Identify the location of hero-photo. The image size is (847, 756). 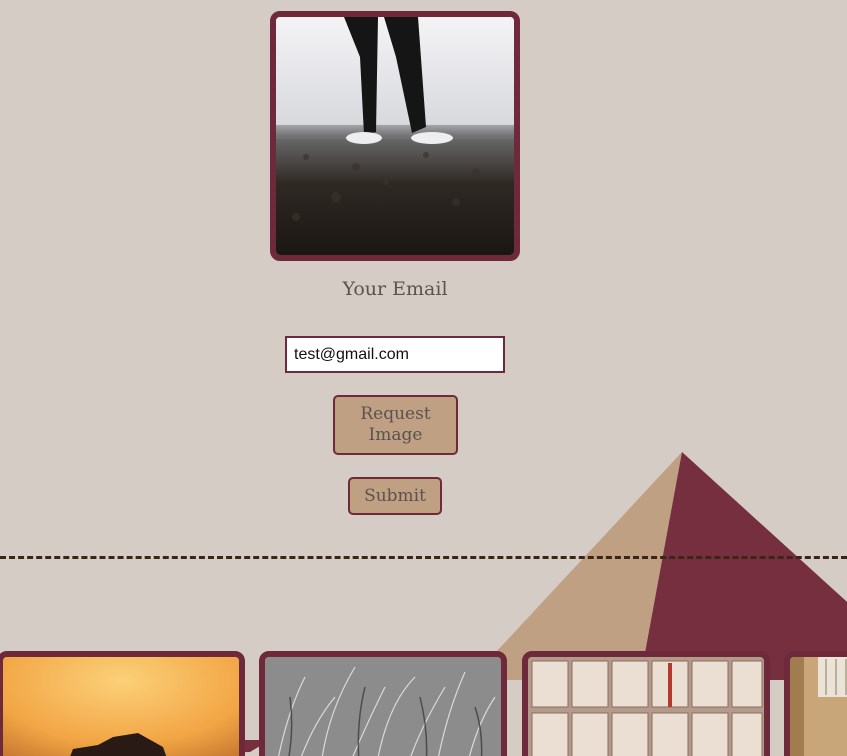
(395, 136).